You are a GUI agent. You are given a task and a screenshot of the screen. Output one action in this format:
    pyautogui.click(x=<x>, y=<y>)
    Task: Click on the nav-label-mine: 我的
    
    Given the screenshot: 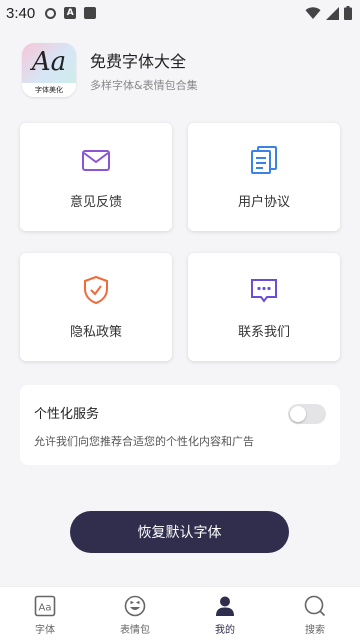 What is the action you would take?
    pyautogui.click(x=225, y=630)
    